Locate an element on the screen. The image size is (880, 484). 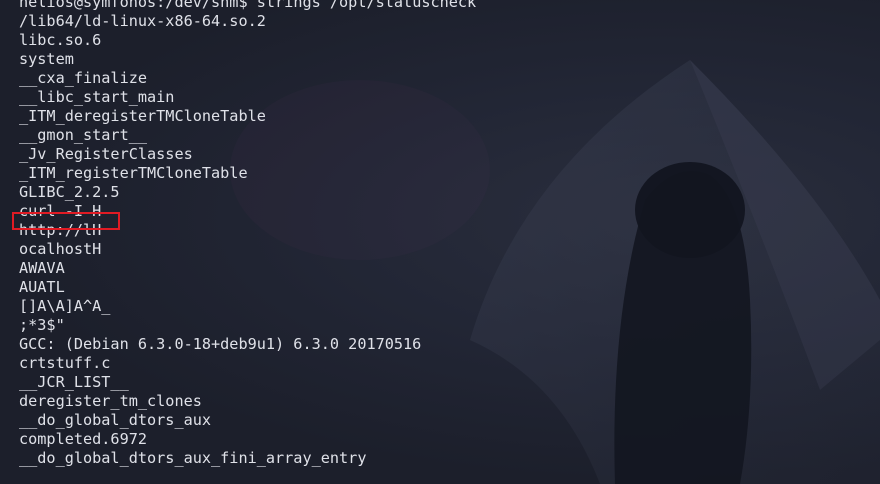
output-line: completed.6972 is located at coordinates (83, 439).